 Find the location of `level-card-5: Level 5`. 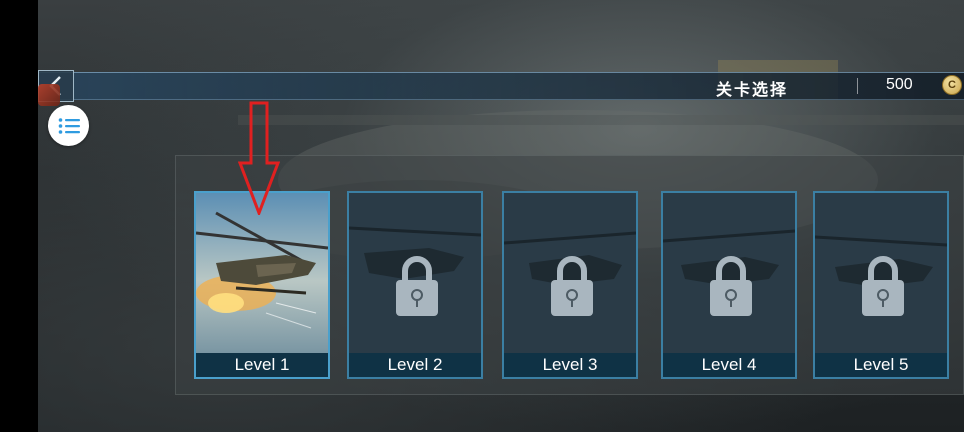

level-card-5: Level 5 is located at coordinates (881, 285).